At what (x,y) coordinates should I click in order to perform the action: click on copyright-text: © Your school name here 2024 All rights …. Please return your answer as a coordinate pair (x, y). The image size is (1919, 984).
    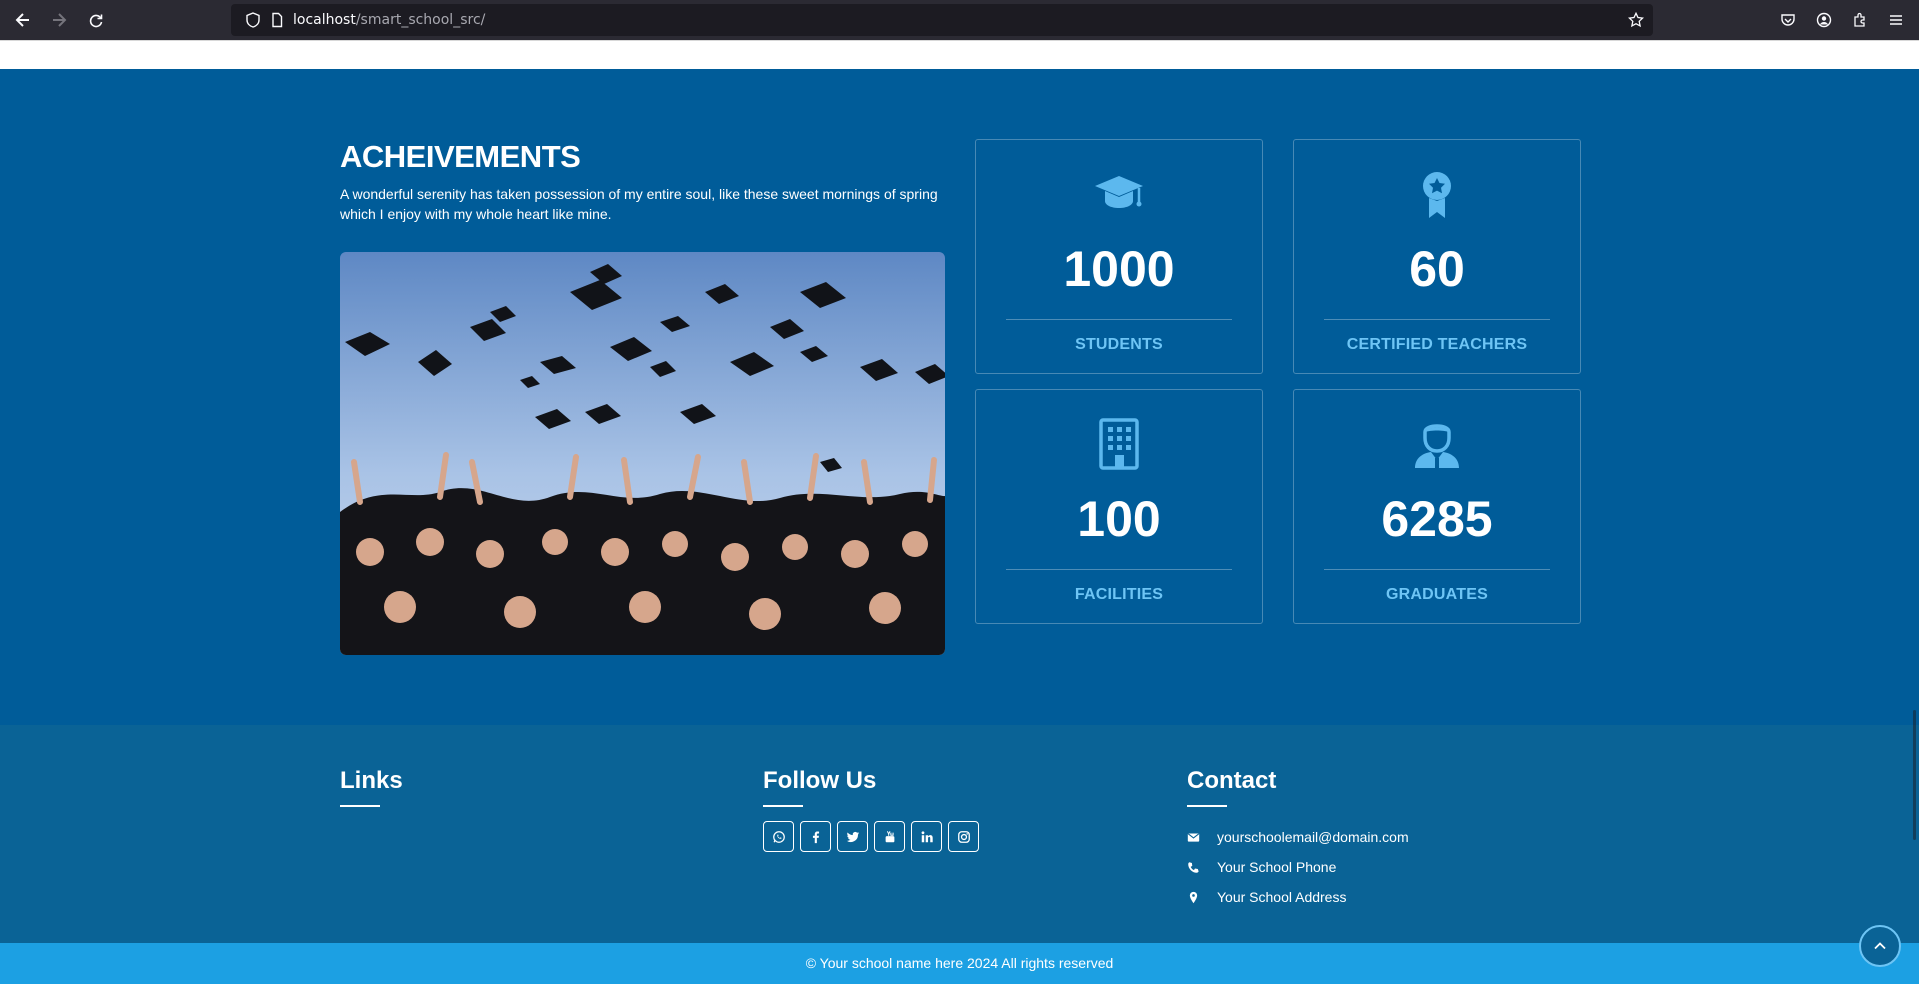
    Looking at the image, I should click on (959, 963).